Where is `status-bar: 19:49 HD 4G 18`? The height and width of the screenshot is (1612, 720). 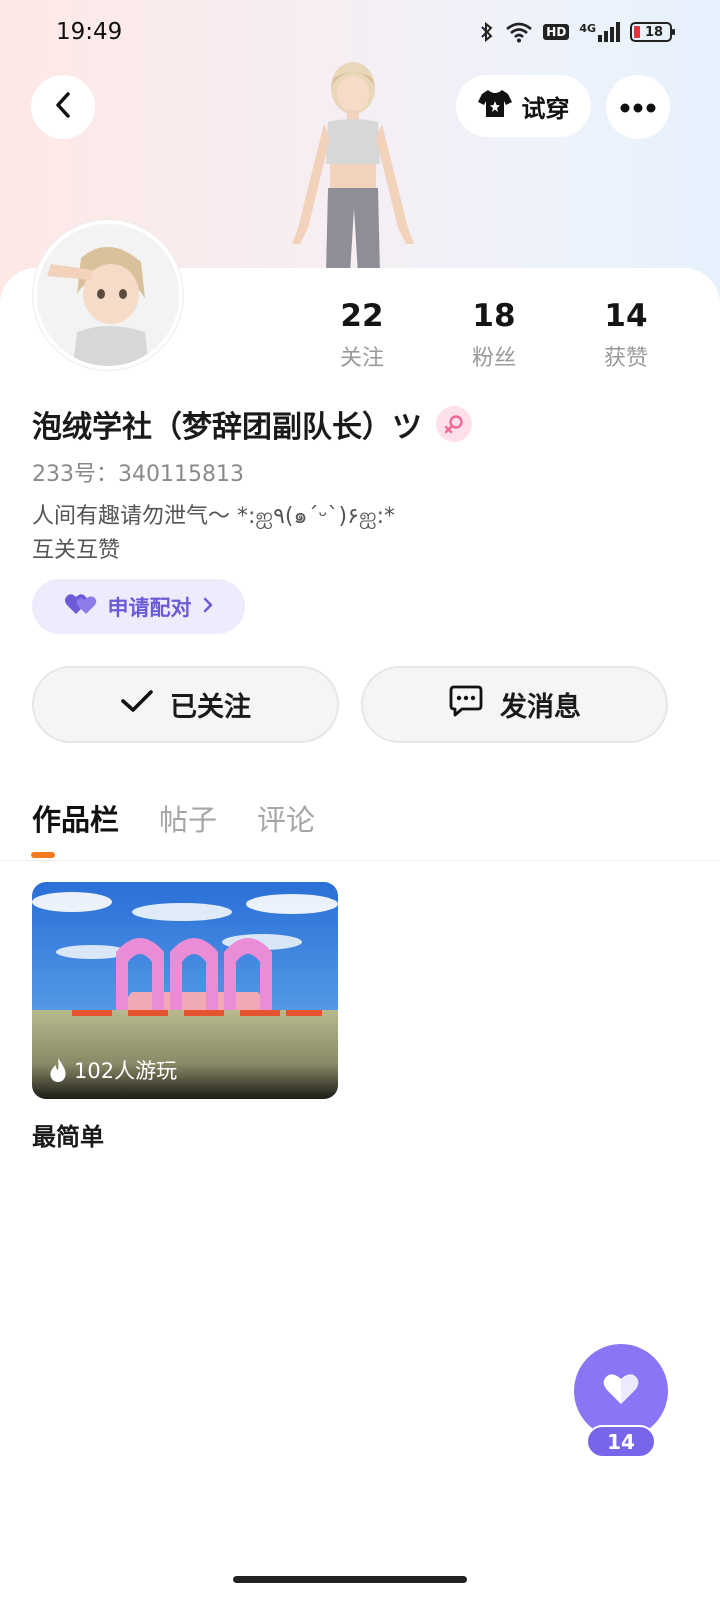
status-bar: 19:49 HD 4G 18 is located at coordinates (360, 32).